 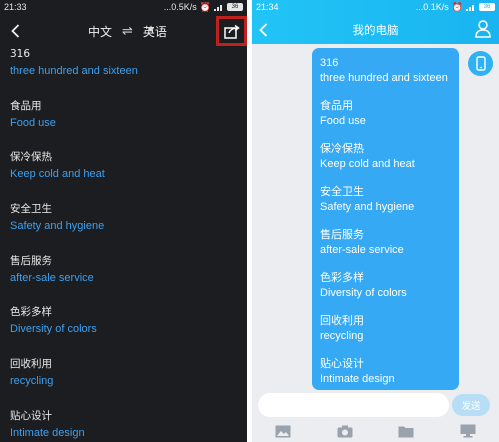 I want to click on source-text: 保冷保热, so click(x=31, y=157).